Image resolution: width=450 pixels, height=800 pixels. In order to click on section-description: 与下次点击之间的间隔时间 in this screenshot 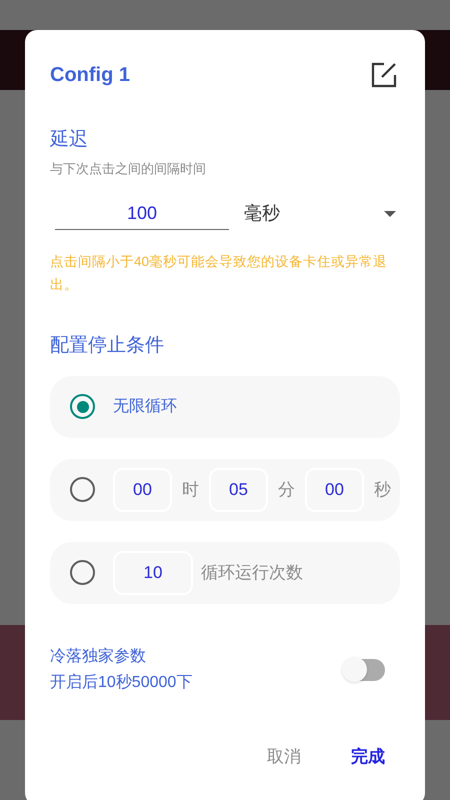, I will do `click(128, 169)`.